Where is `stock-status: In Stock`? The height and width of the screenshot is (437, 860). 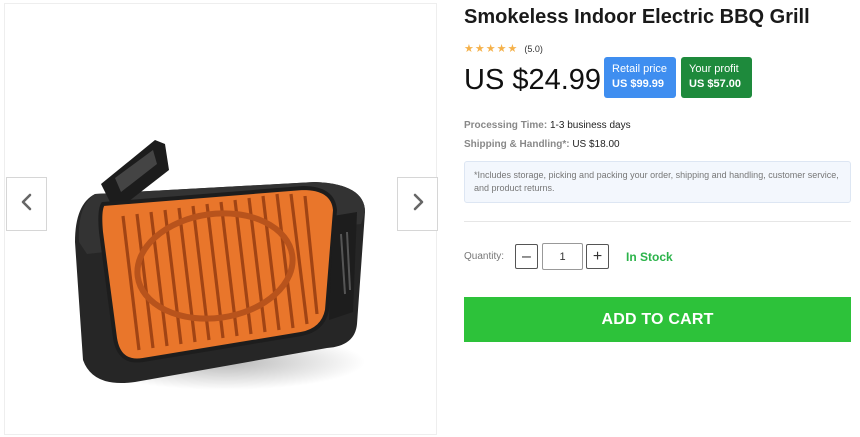
stock-status: In Stock is located at coordinates (649, 257).